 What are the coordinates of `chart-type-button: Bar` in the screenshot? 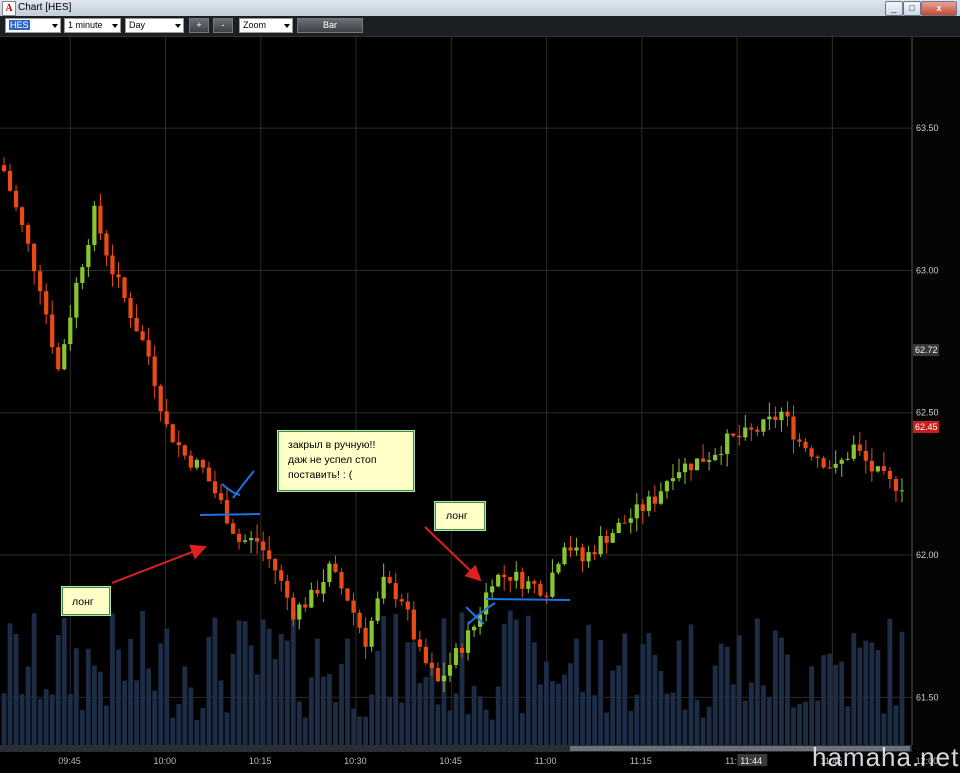 It's located at (330, 25).